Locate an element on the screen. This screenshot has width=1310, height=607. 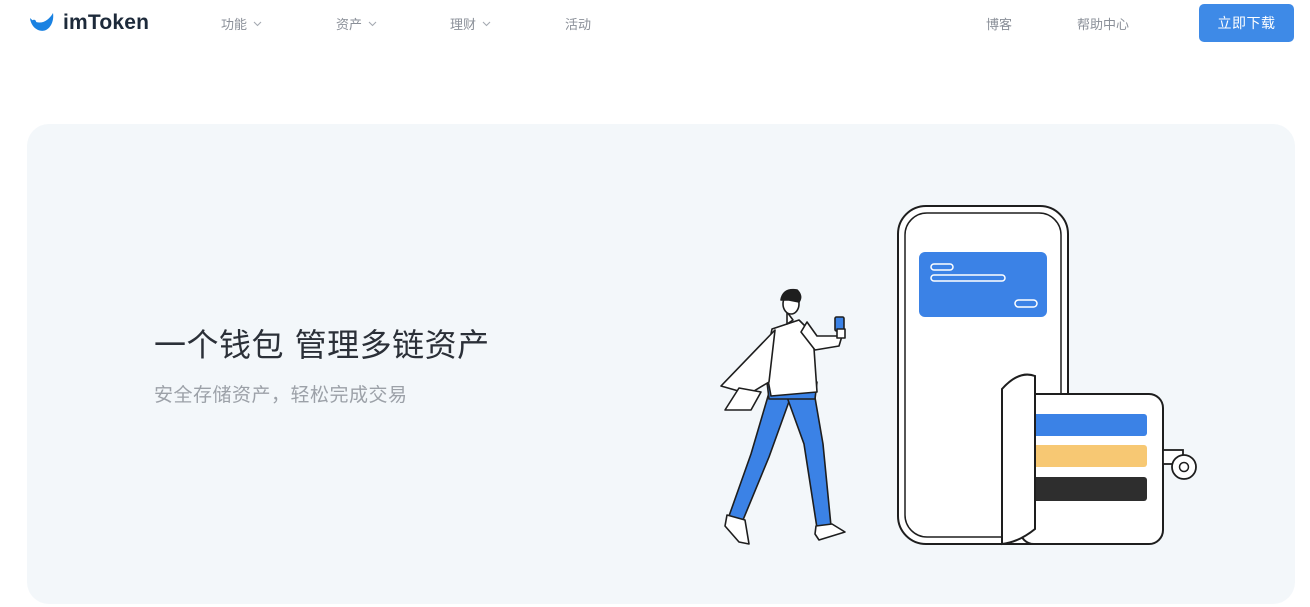
nav-item-help-center: 帮助中心 is located at coordinates (1103, 23).